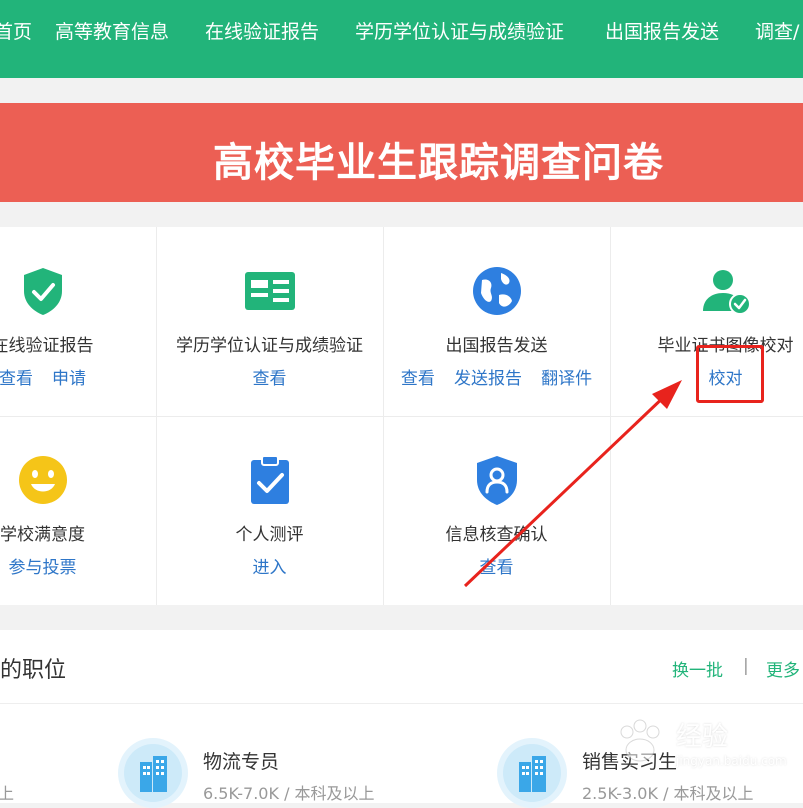  Describe the element at coordinates (241, 793) in the screenshot. I see `job-salary: 6.5K-7.0K` at that location.